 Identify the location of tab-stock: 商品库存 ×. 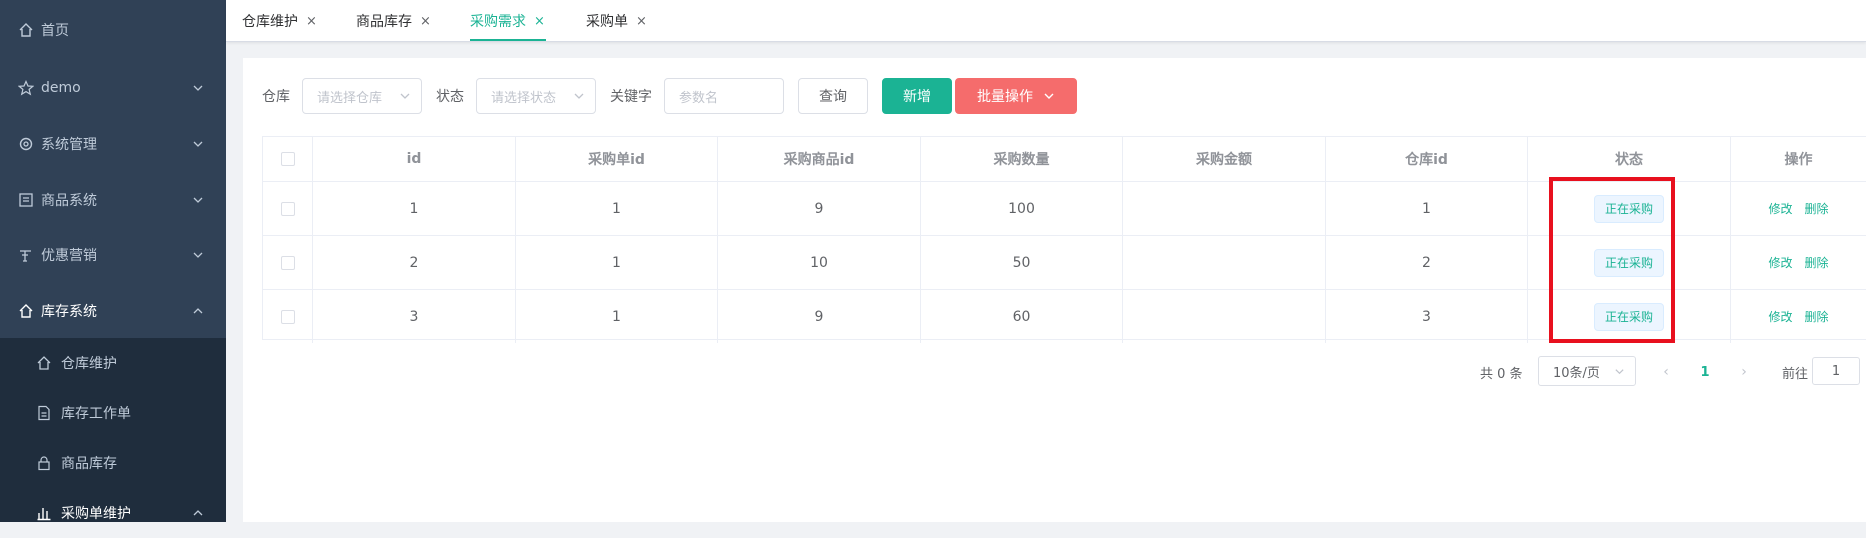
(393, 21).